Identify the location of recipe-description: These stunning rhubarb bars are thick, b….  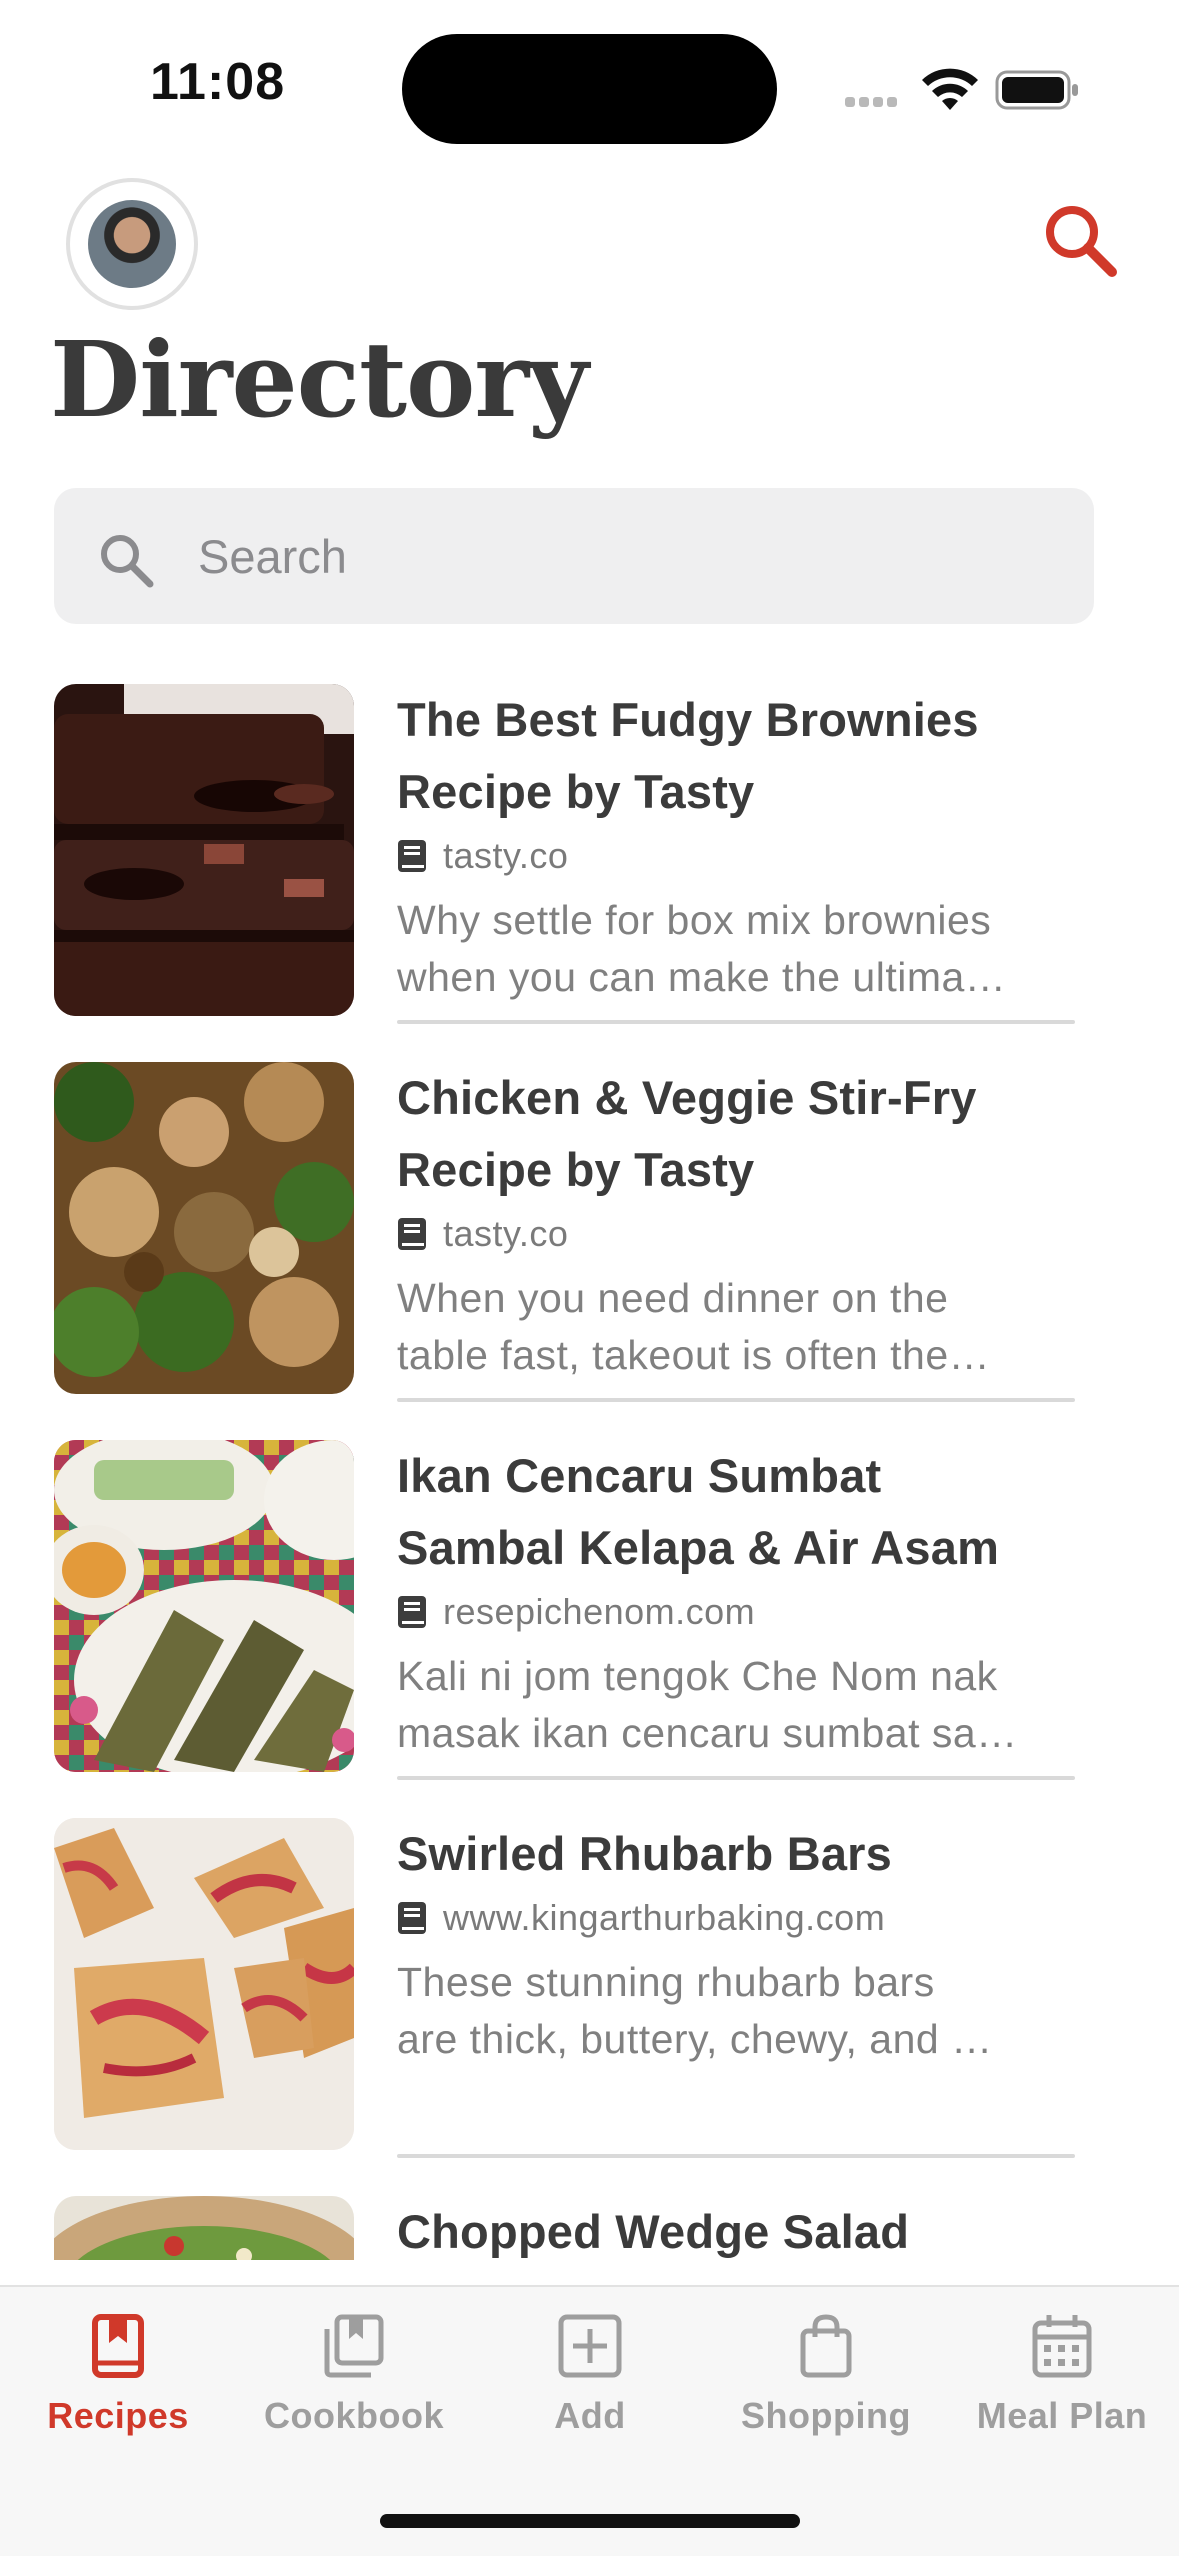
(695, 2010).